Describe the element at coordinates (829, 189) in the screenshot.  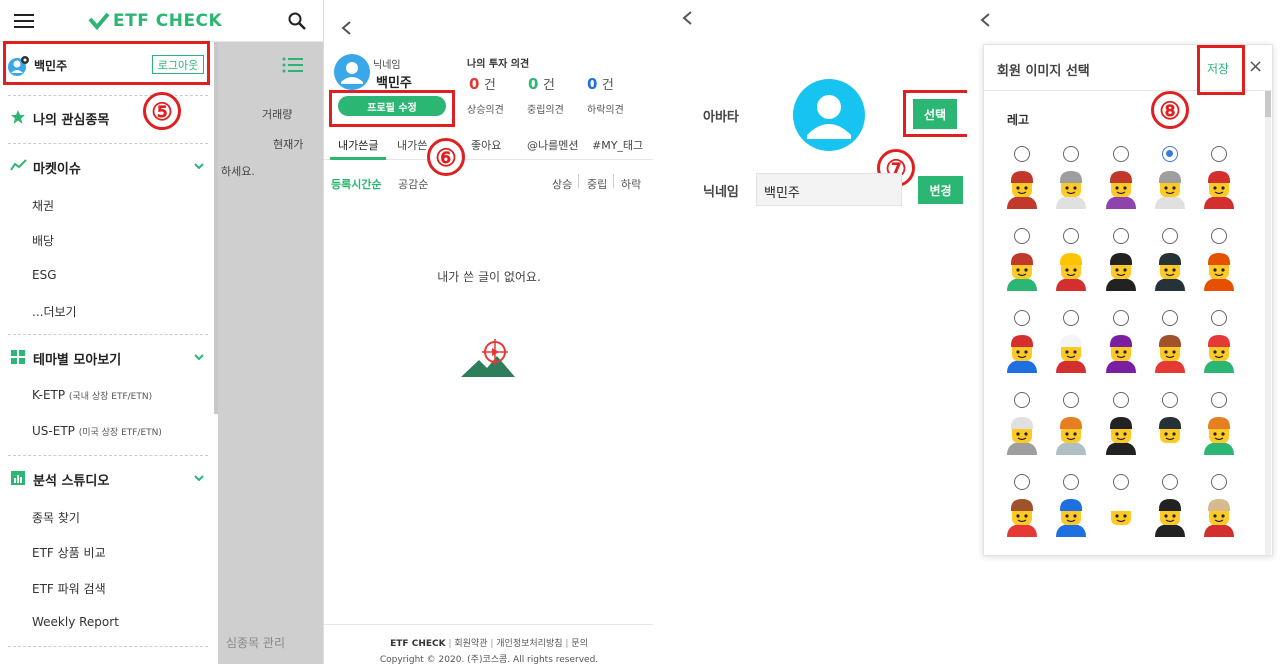
I see `nickname-input: 백민주` at that location.